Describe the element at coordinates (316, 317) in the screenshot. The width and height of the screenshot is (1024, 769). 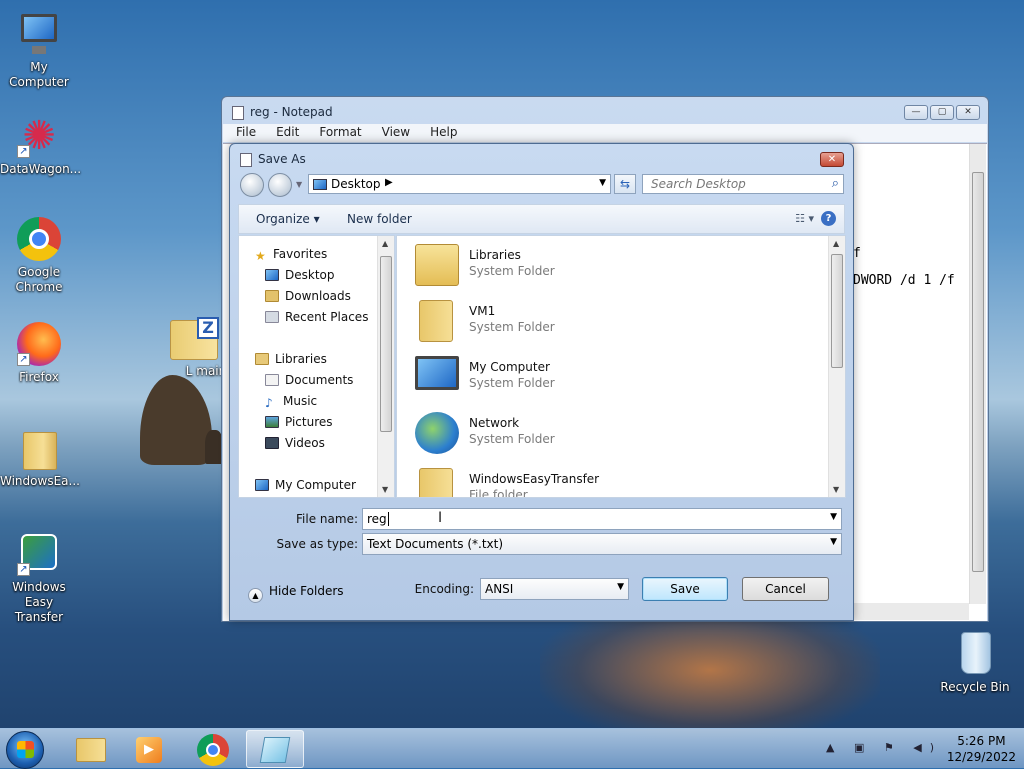
I see `nav-recent-places: Recent Places` at that location.